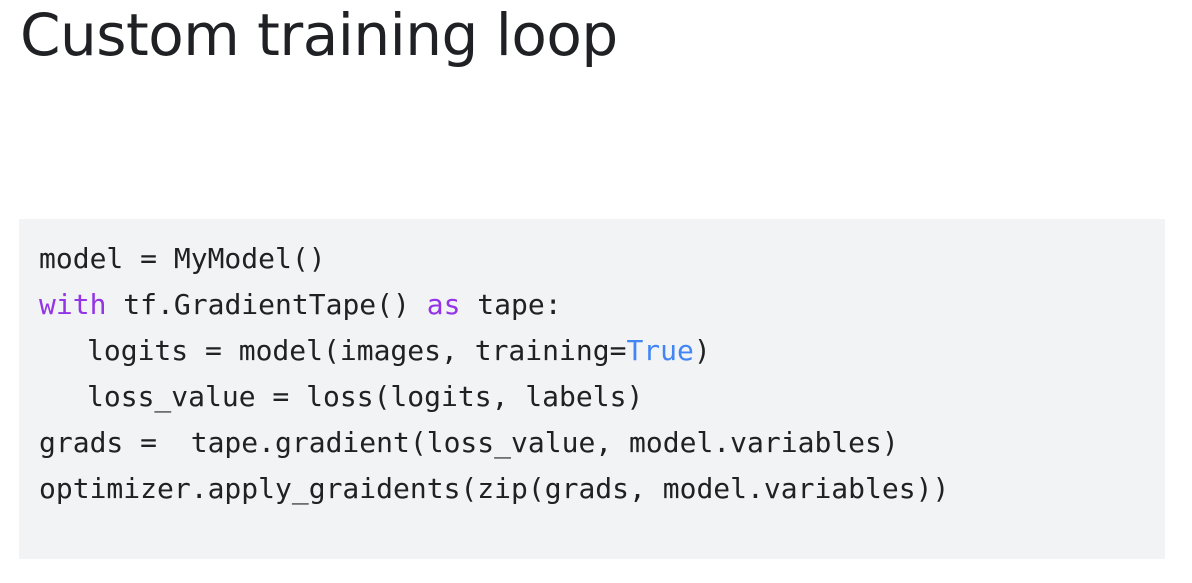  I want to click on code-text: logits = model(images, training=, so click(357, 350).